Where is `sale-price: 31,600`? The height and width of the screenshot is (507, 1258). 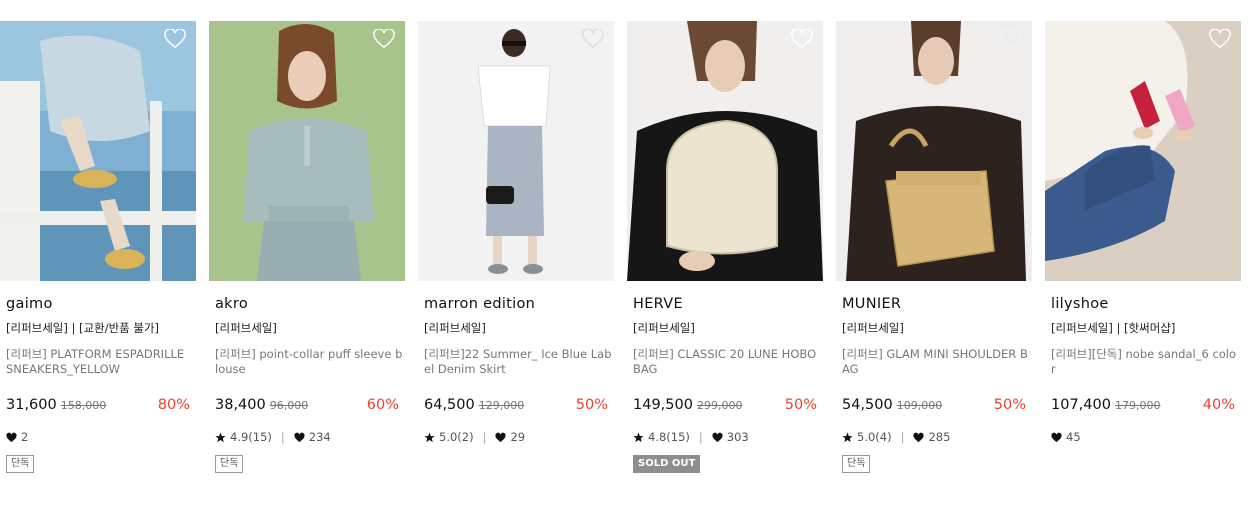 sale-price: 31,600 is located at coordinates (31, 405).